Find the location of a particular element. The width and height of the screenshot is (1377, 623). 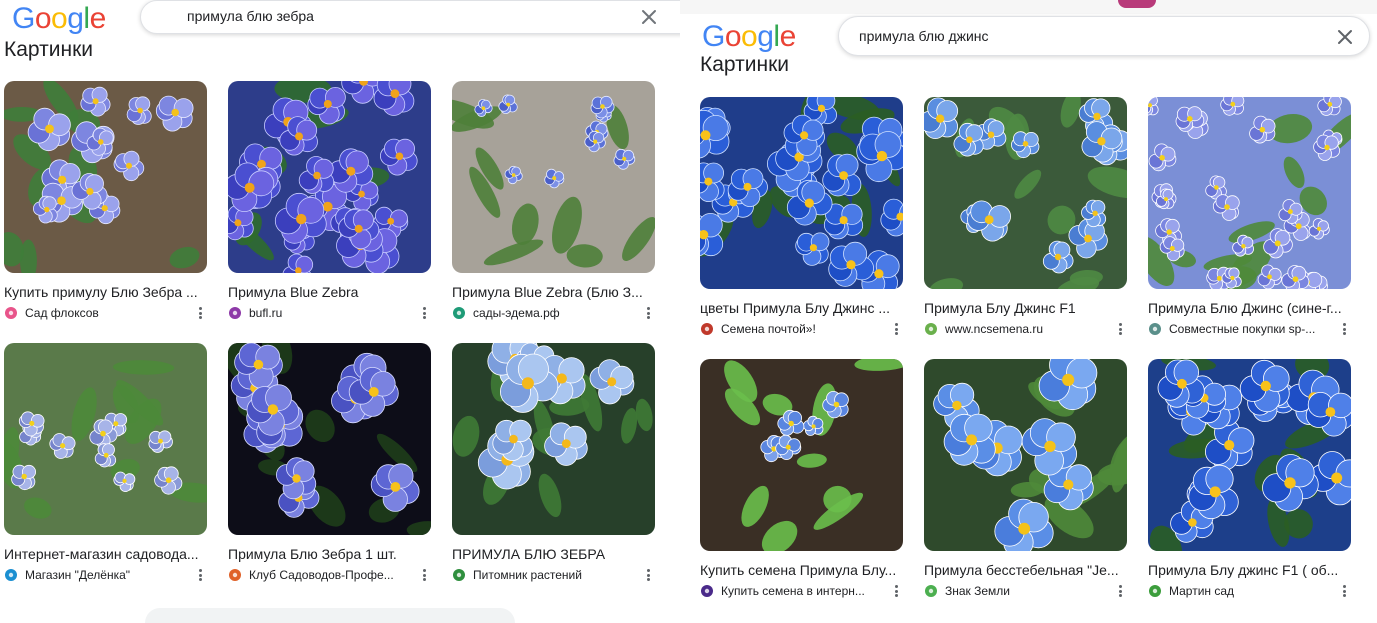

result-source: bufl.ru is located at coordinates (329, 313).